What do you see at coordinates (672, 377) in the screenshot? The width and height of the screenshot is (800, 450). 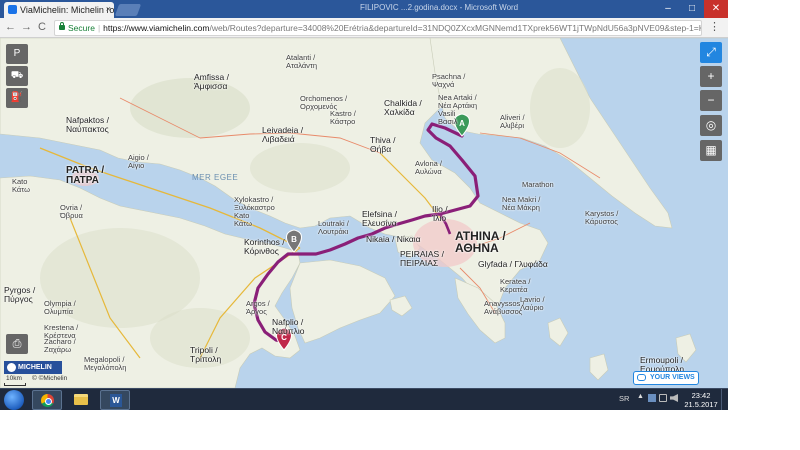 I see `your-views-label: YOUR VIEWS` at bounding box center [672, 377].